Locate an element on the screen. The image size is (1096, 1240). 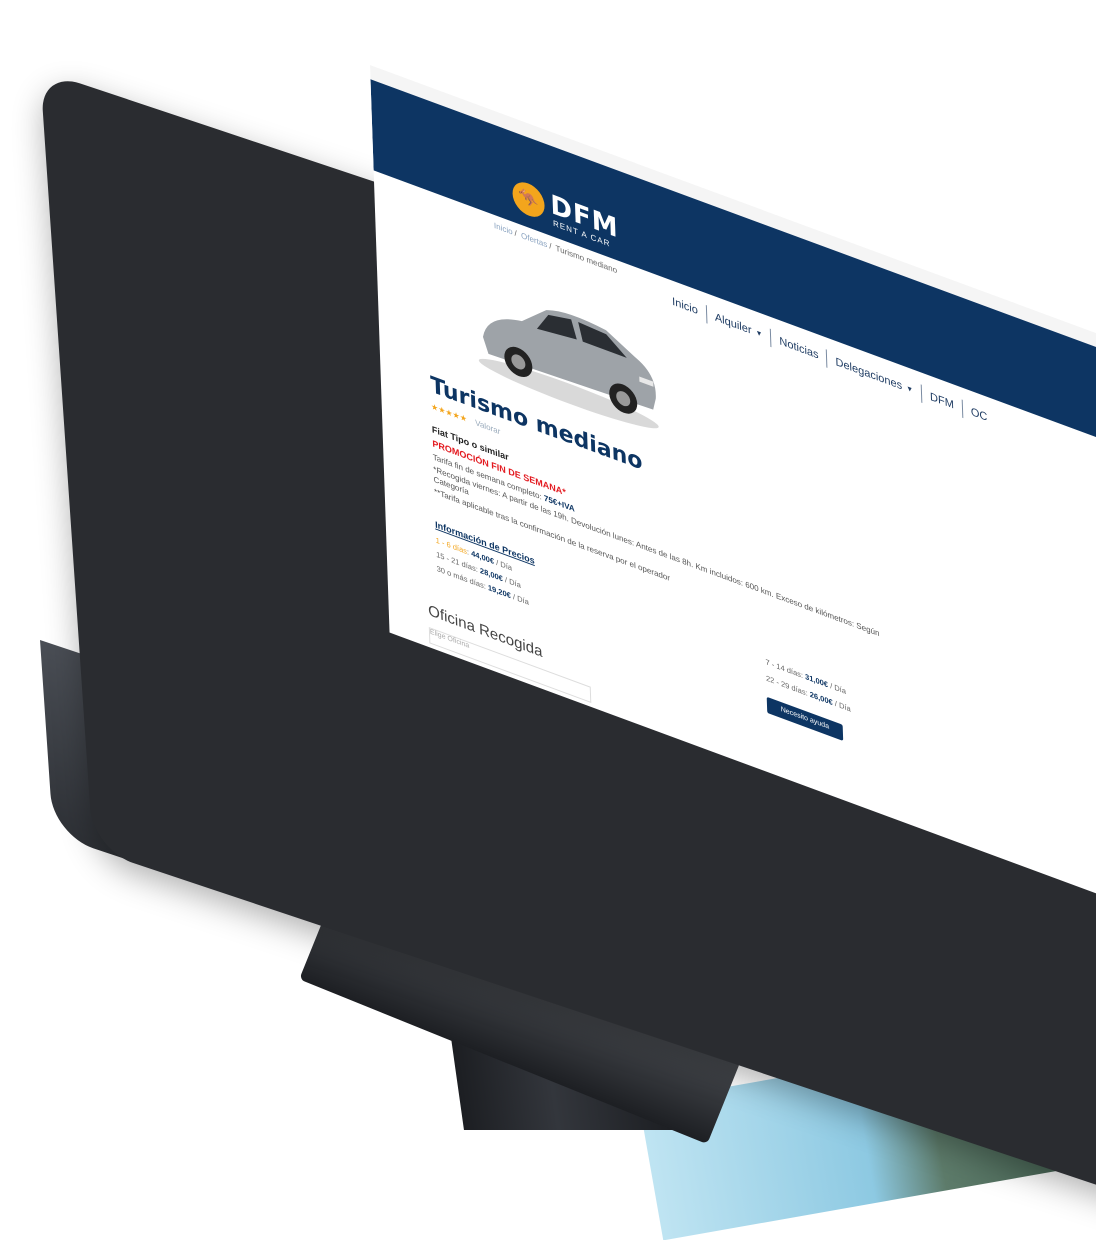
breadcrumb-home: Inicio is located at coordinates (503, 229).